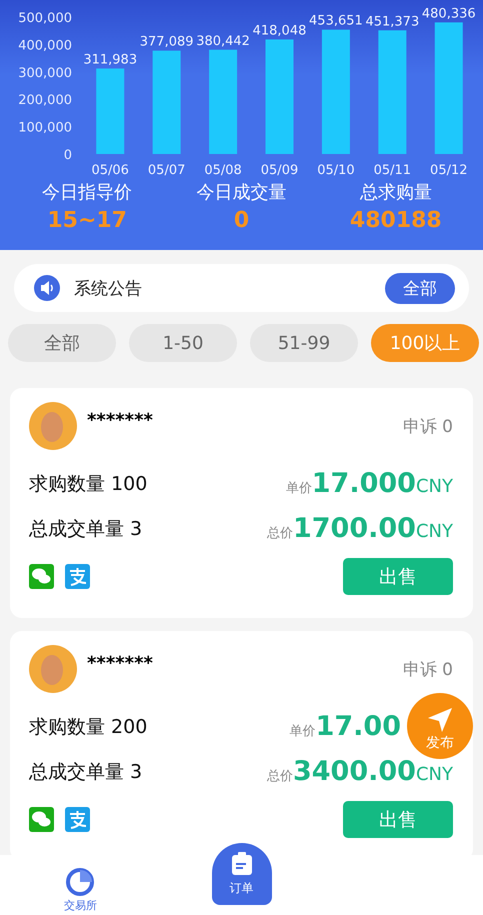  I want to click on stat-value: 15~17, so click(87, 220).